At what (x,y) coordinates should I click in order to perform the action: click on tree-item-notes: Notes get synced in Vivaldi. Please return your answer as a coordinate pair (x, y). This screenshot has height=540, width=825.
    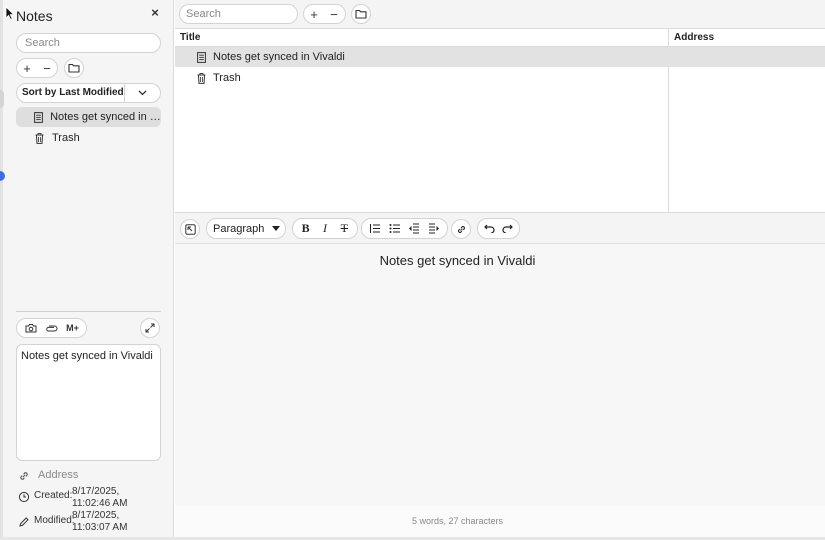
    Looking at the image, I should click on (88, 117).